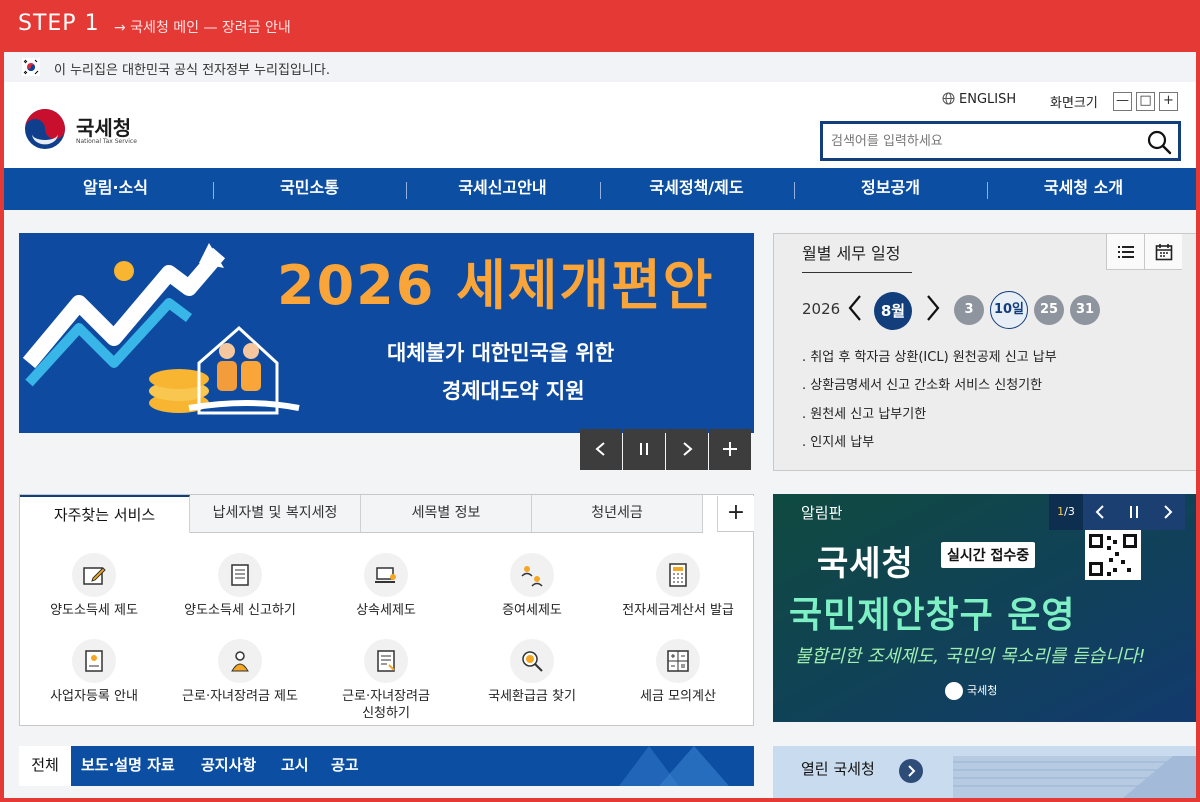 This screenshot has height=802, width=1200. I want to click on board-tab-press: 보도·설명 자료, so click(128, 766).